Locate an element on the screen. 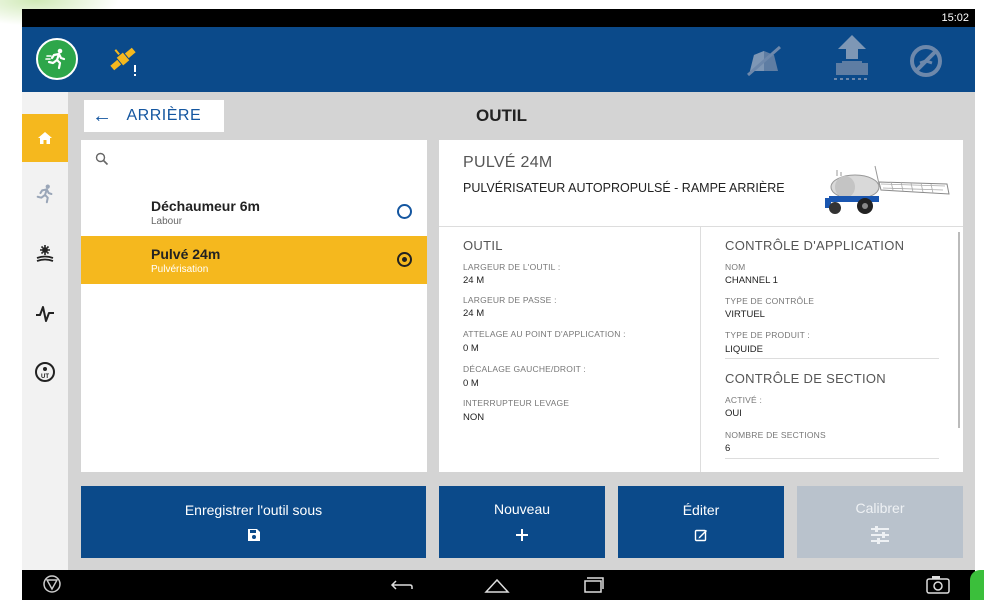  field-label: NOM is located at coordinates (735, 267).